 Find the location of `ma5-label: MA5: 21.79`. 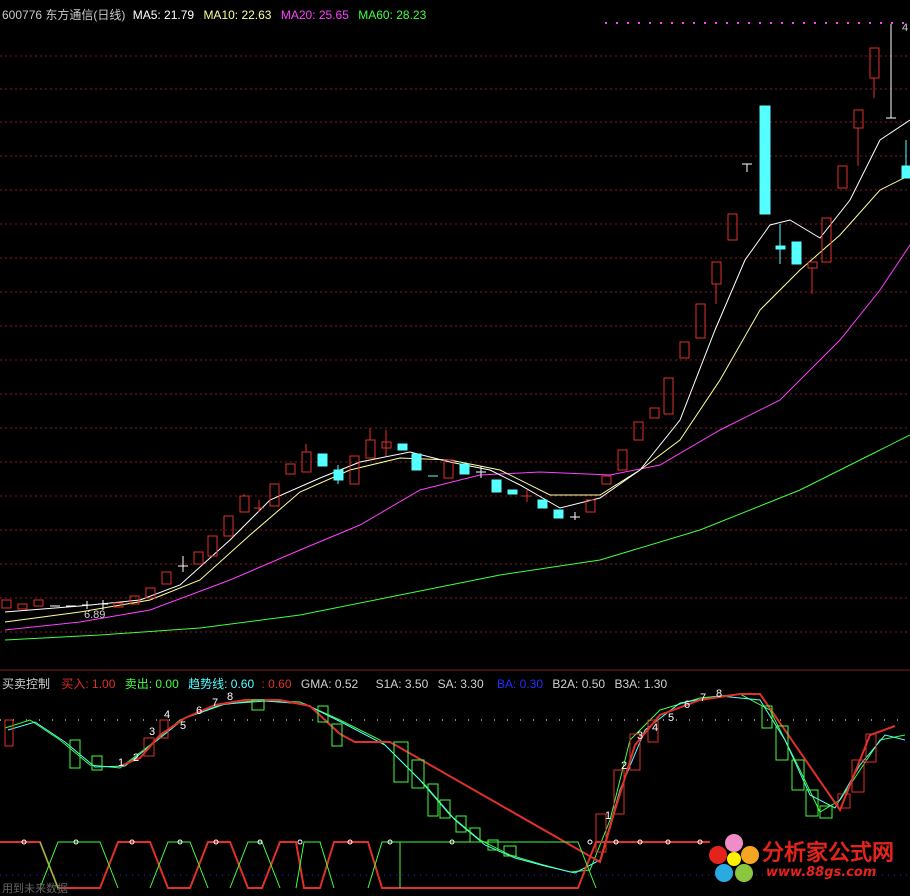

ma5-label: MA5: 21.79 is located at coordinates (163, 15).